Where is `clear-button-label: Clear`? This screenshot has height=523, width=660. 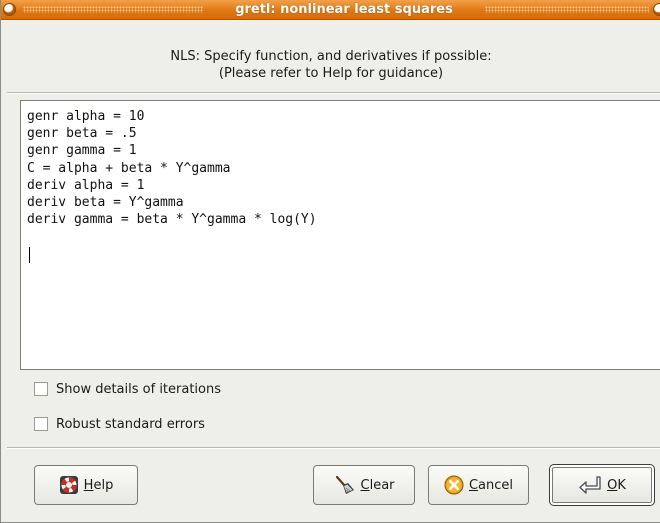 clear-button-label: Clear is located at coordinates (377, 485).